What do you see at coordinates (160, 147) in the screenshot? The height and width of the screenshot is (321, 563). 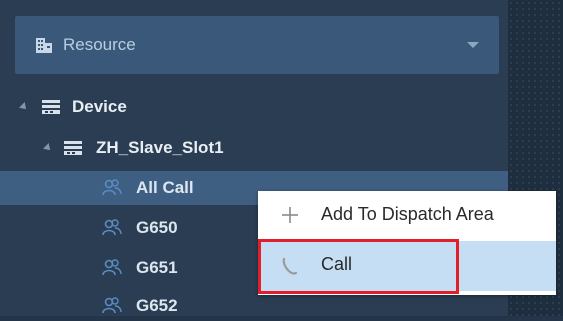 I see `tree-node-label: ZH_Slave_Slot1` at bounding box center [160, 147].